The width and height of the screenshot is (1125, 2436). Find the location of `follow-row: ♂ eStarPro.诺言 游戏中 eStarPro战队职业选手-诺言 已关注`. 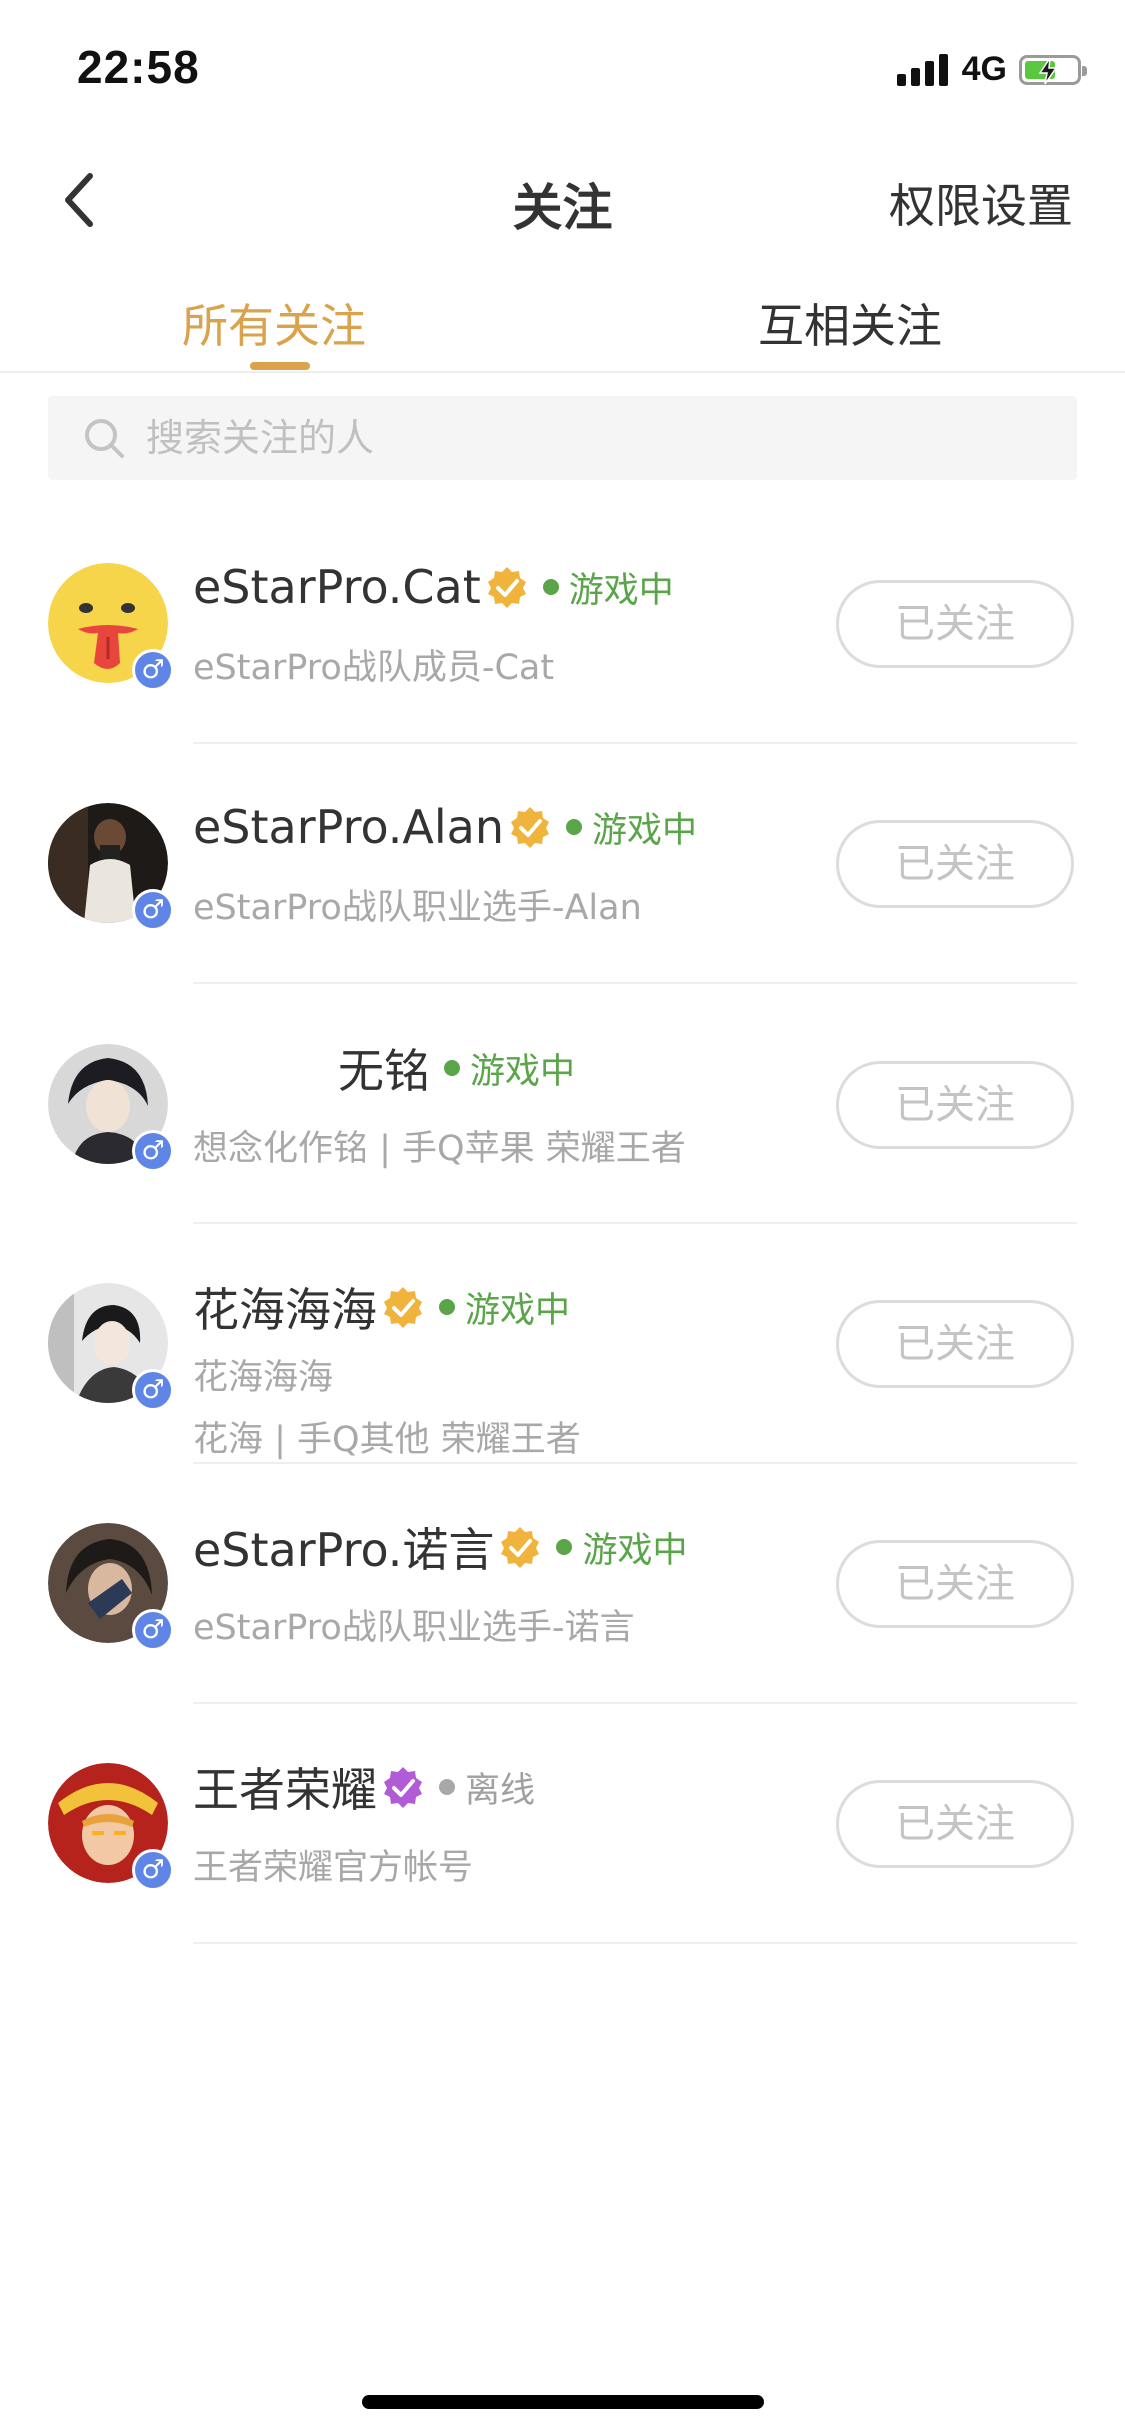

follow-row: ♂ eStarPro.诺言 游戏中 eStarPro战队职业选手-诺言 已关注 is located at coordinates (562, 1643).